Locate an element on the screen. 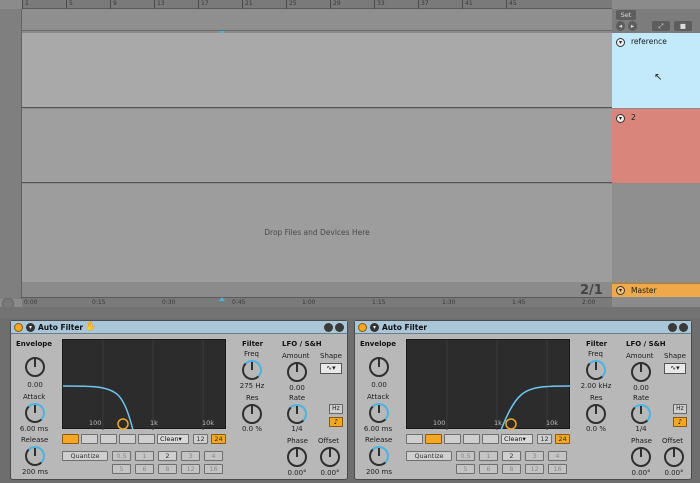  resize-icon: ⤢ is located at coordinates (661, 26).